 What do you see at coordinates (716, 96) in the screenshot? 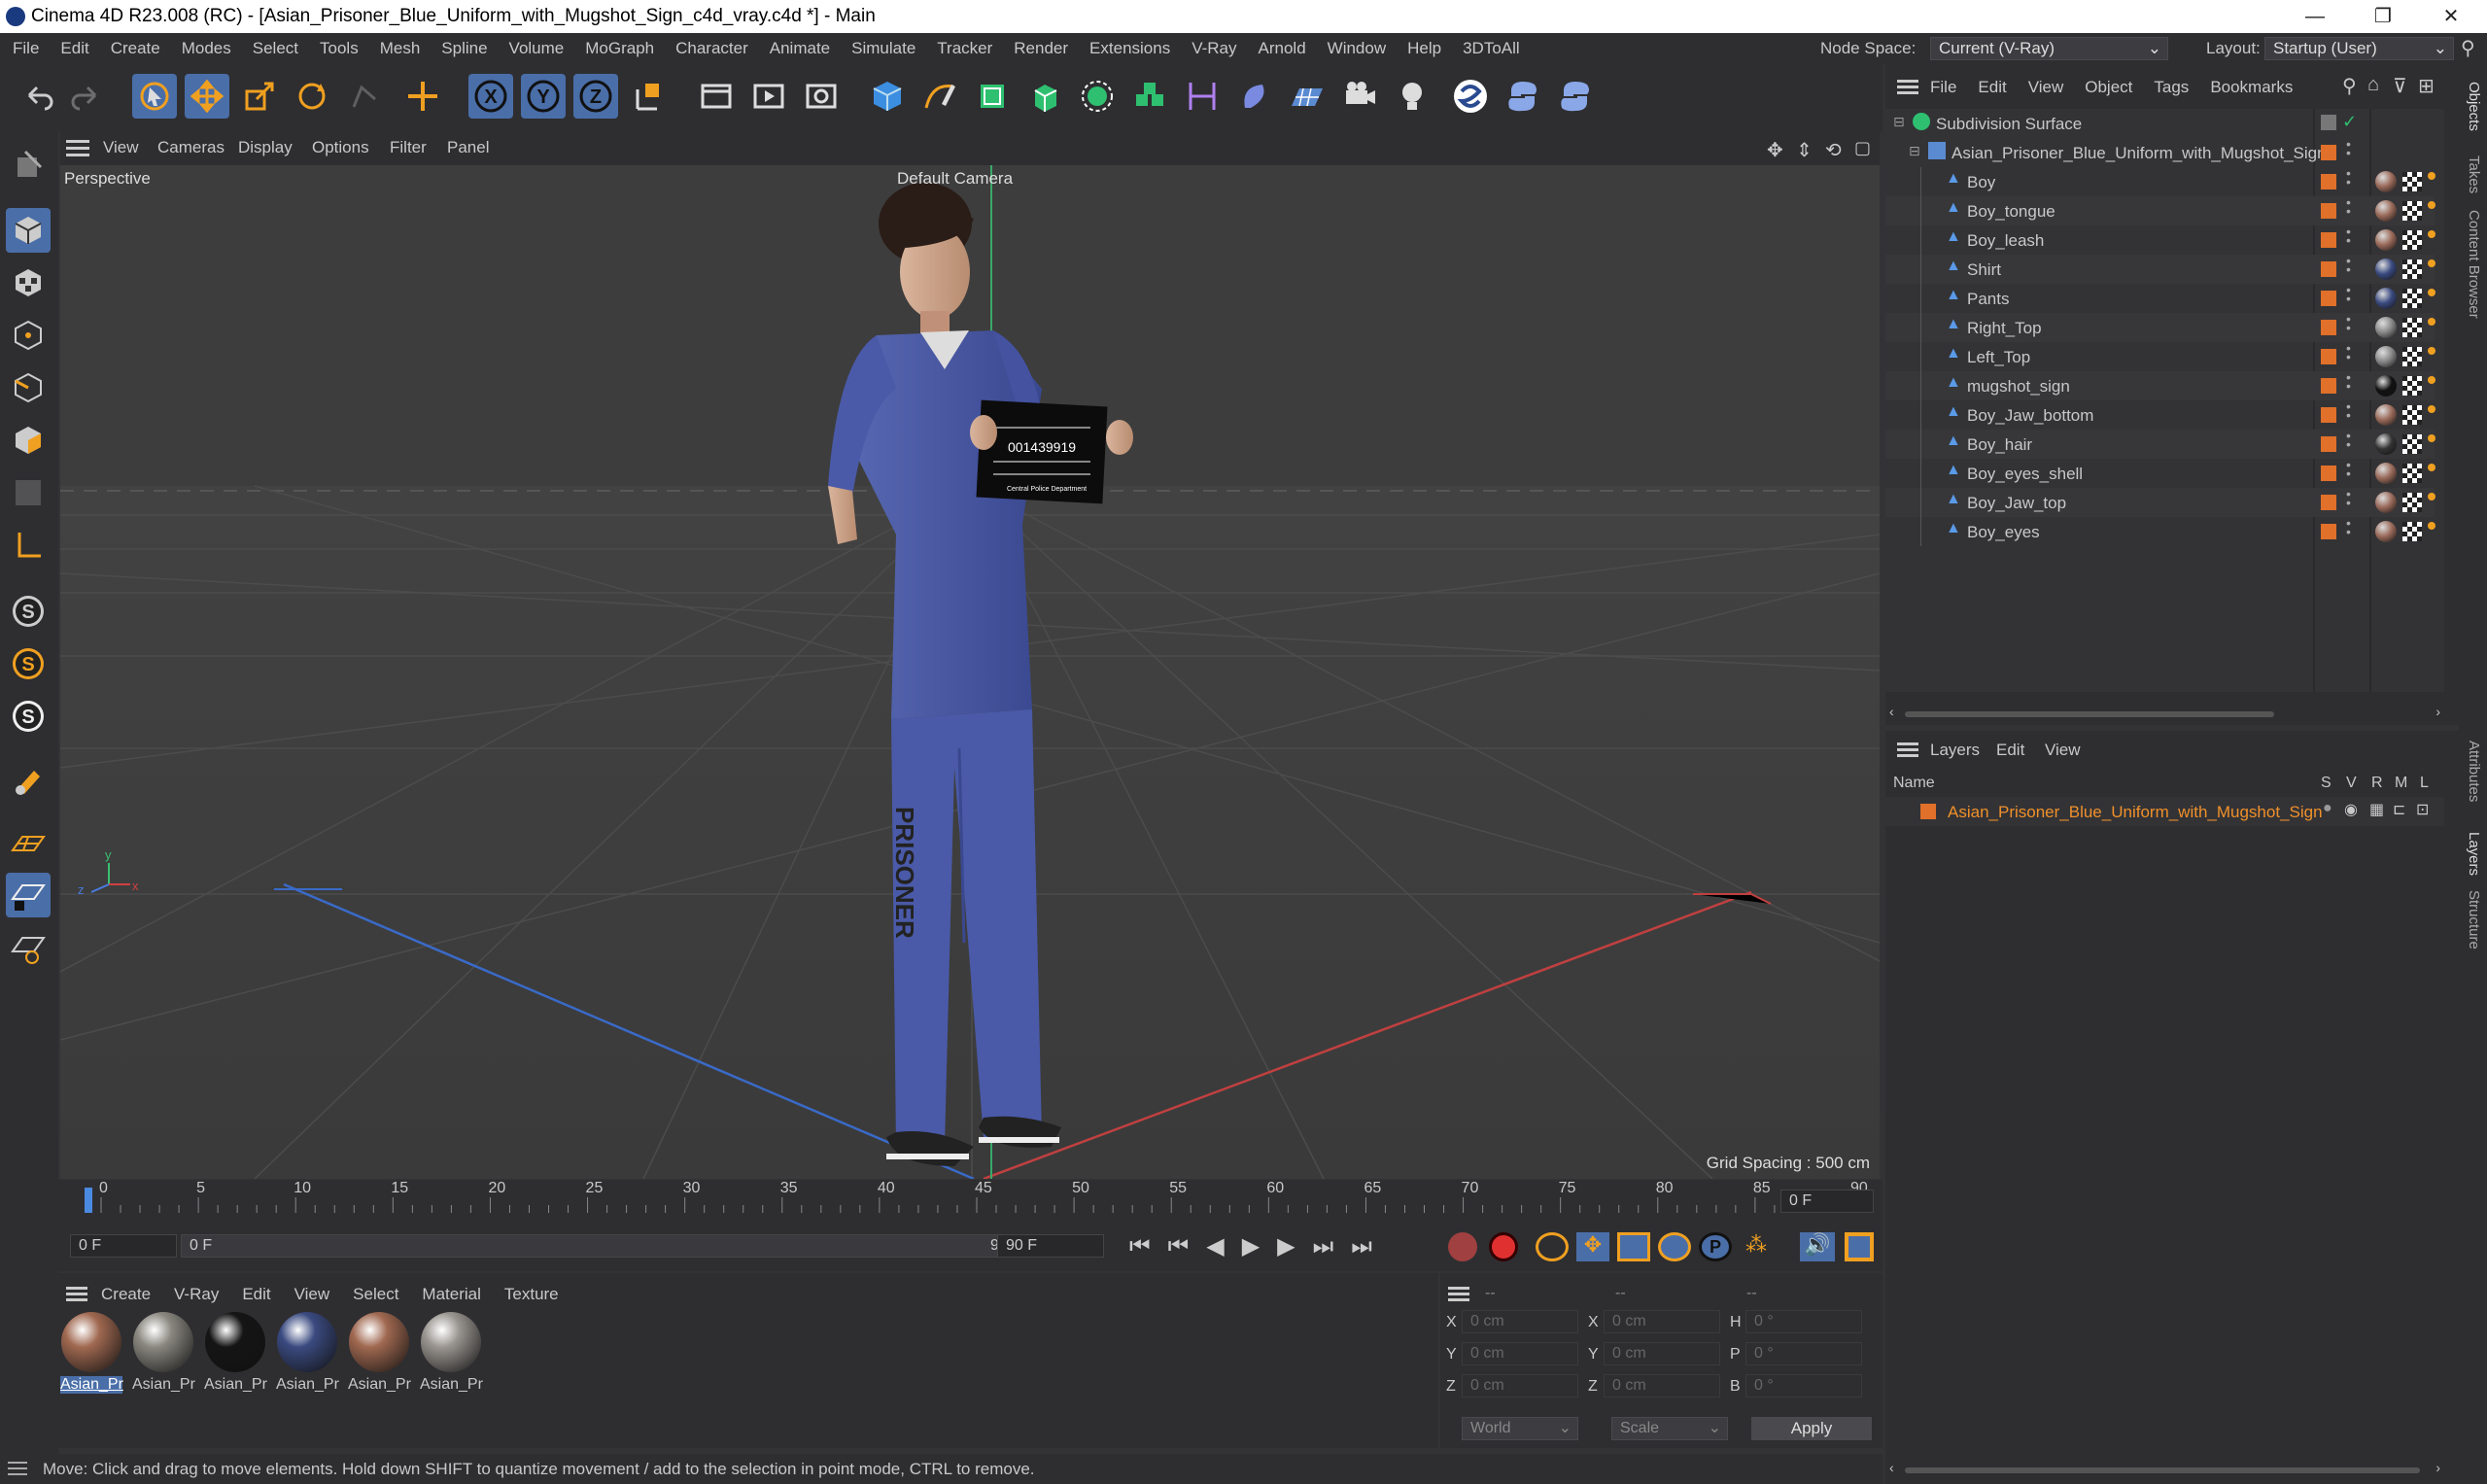
I see `render-view-icon` at bounding box center [716, 96].